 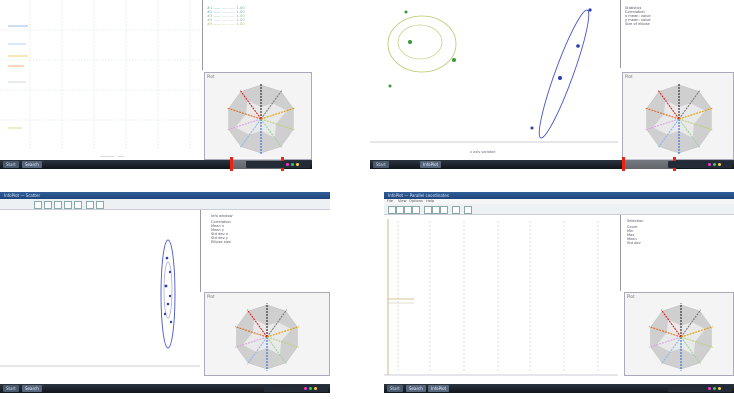 What do you see at coordinates (637, 24) in the screenshot?
I see `info-row: Size of ellipse` at bounding box center [637, 24].